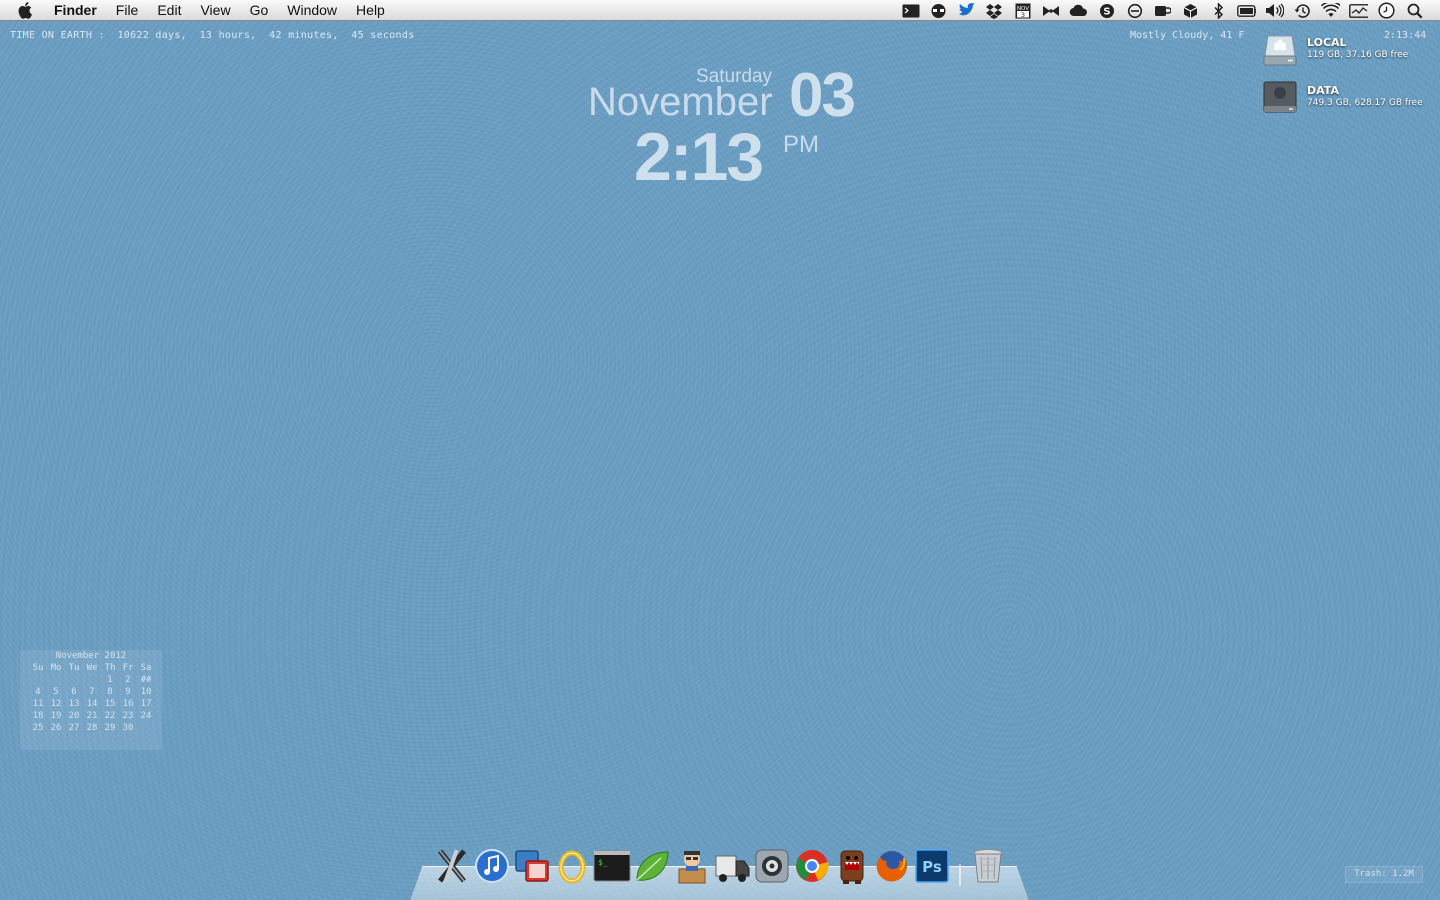  I want to click on menu-go: Go, so click(259, 10).